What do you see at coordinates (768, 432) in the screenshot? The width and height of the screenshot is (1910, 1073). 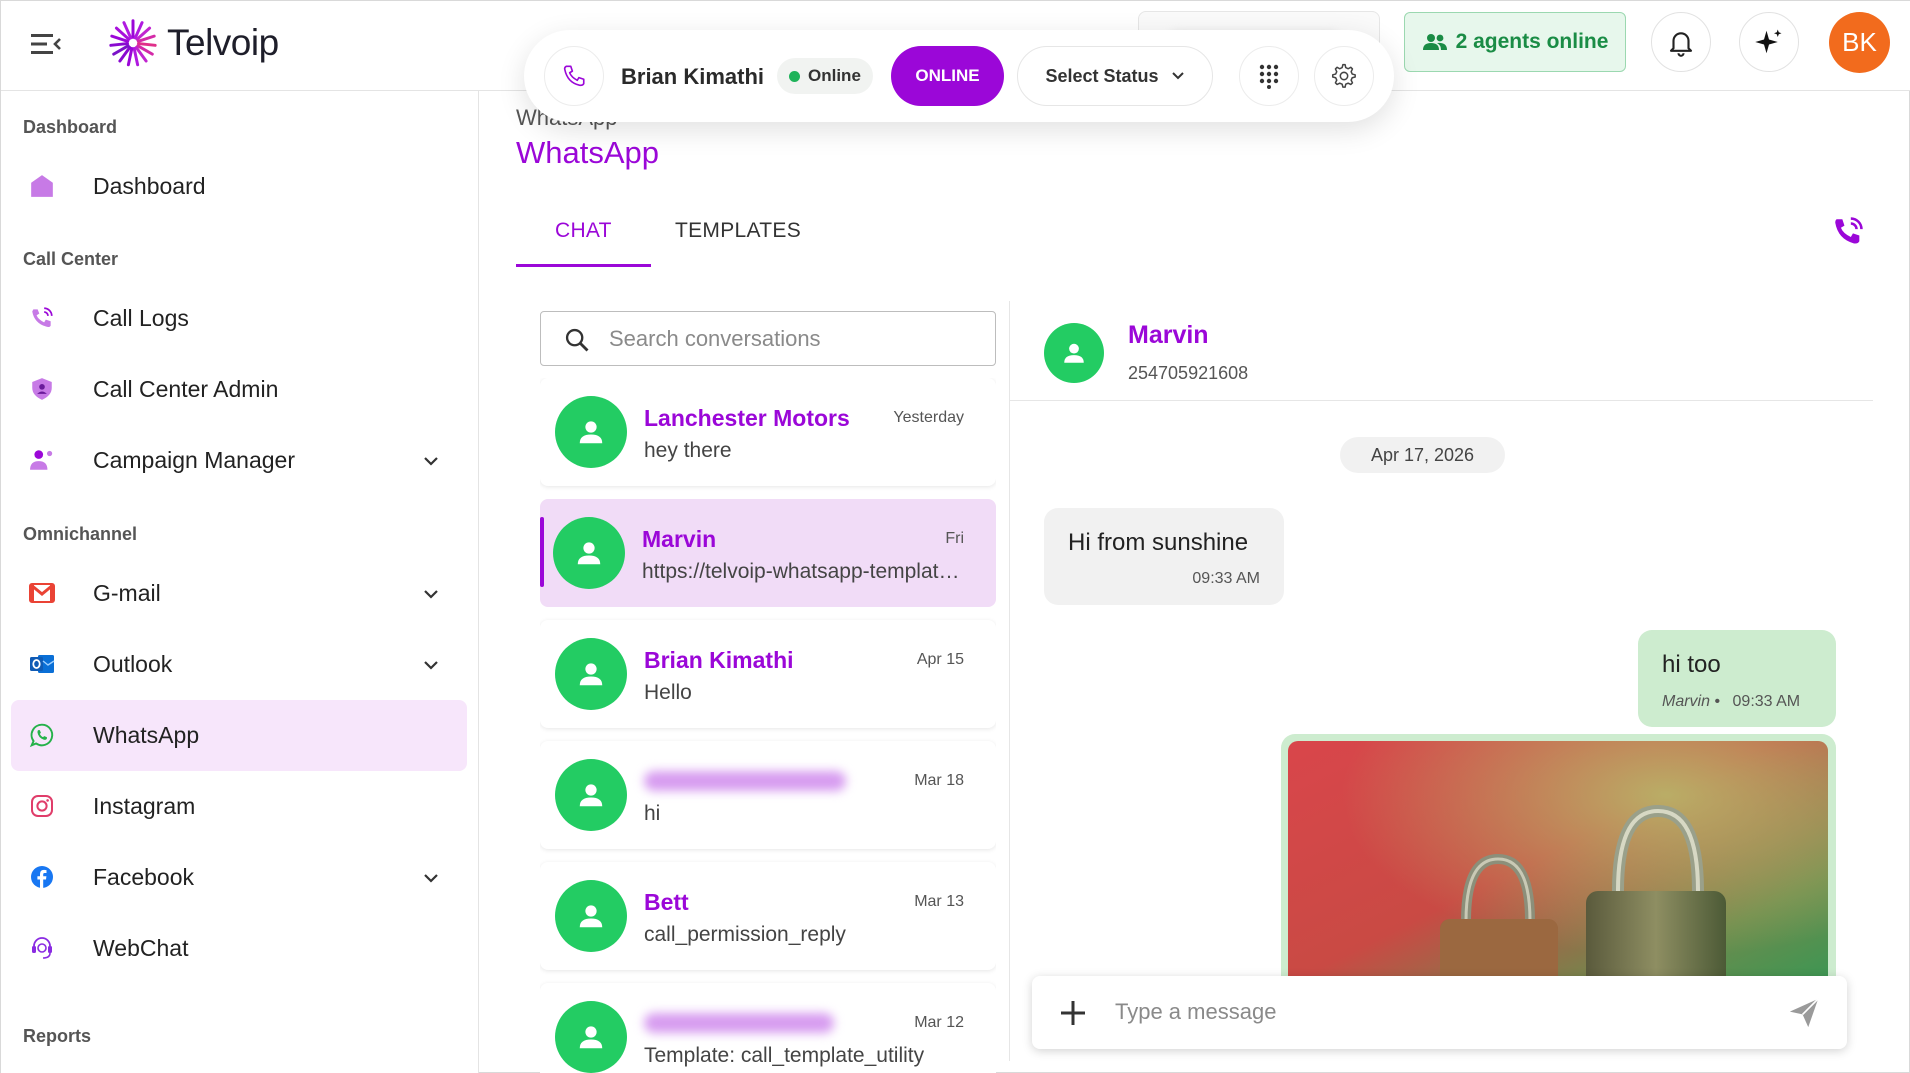 I see `conversation-item: Lanchester Motors Yesterday hey there` at bounding box center [768, 432].